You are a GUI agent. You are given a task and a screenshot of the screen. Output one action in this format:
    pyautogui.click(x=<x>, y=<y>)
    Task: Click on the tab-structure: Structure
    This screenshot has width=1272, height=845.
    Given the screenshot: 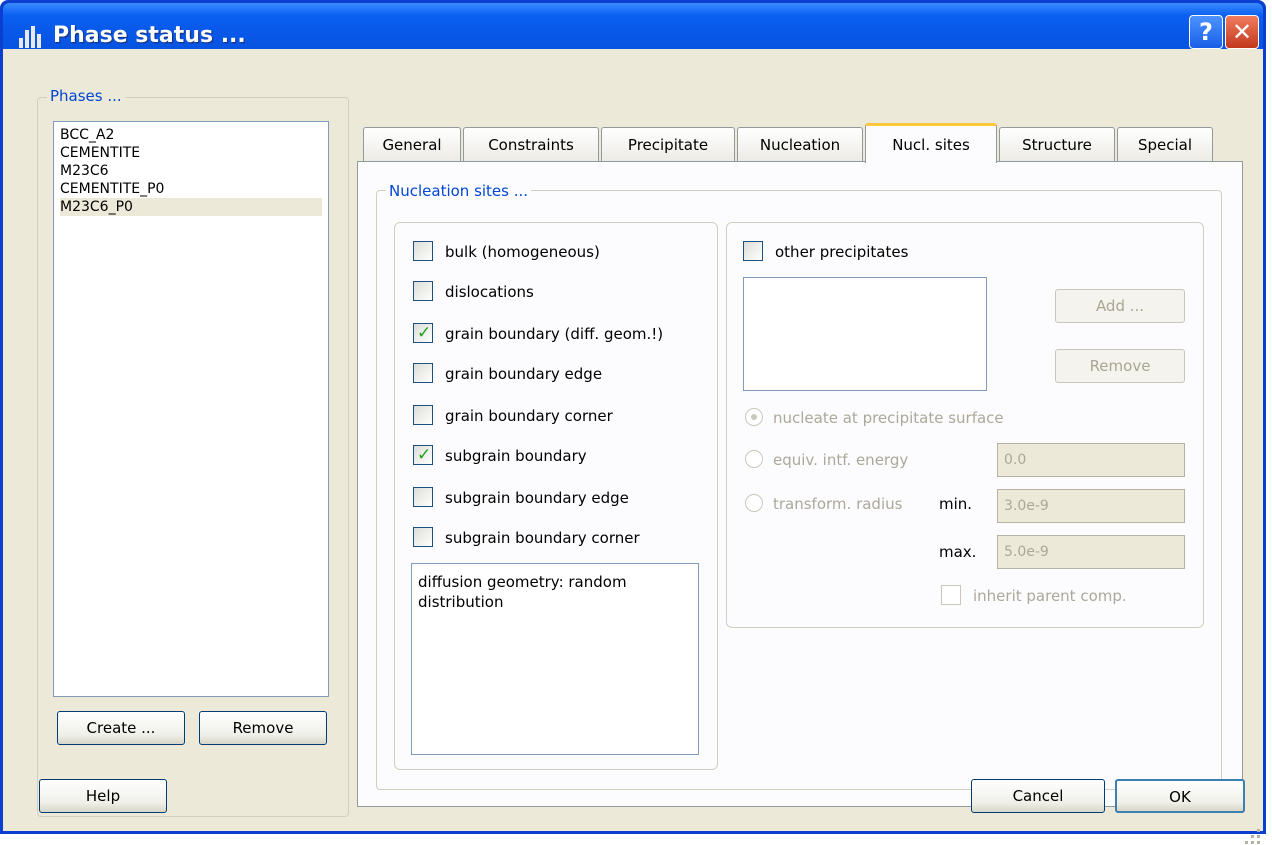 What is the action you would take?
    pyautogui.click(x=1057, y=144)
    